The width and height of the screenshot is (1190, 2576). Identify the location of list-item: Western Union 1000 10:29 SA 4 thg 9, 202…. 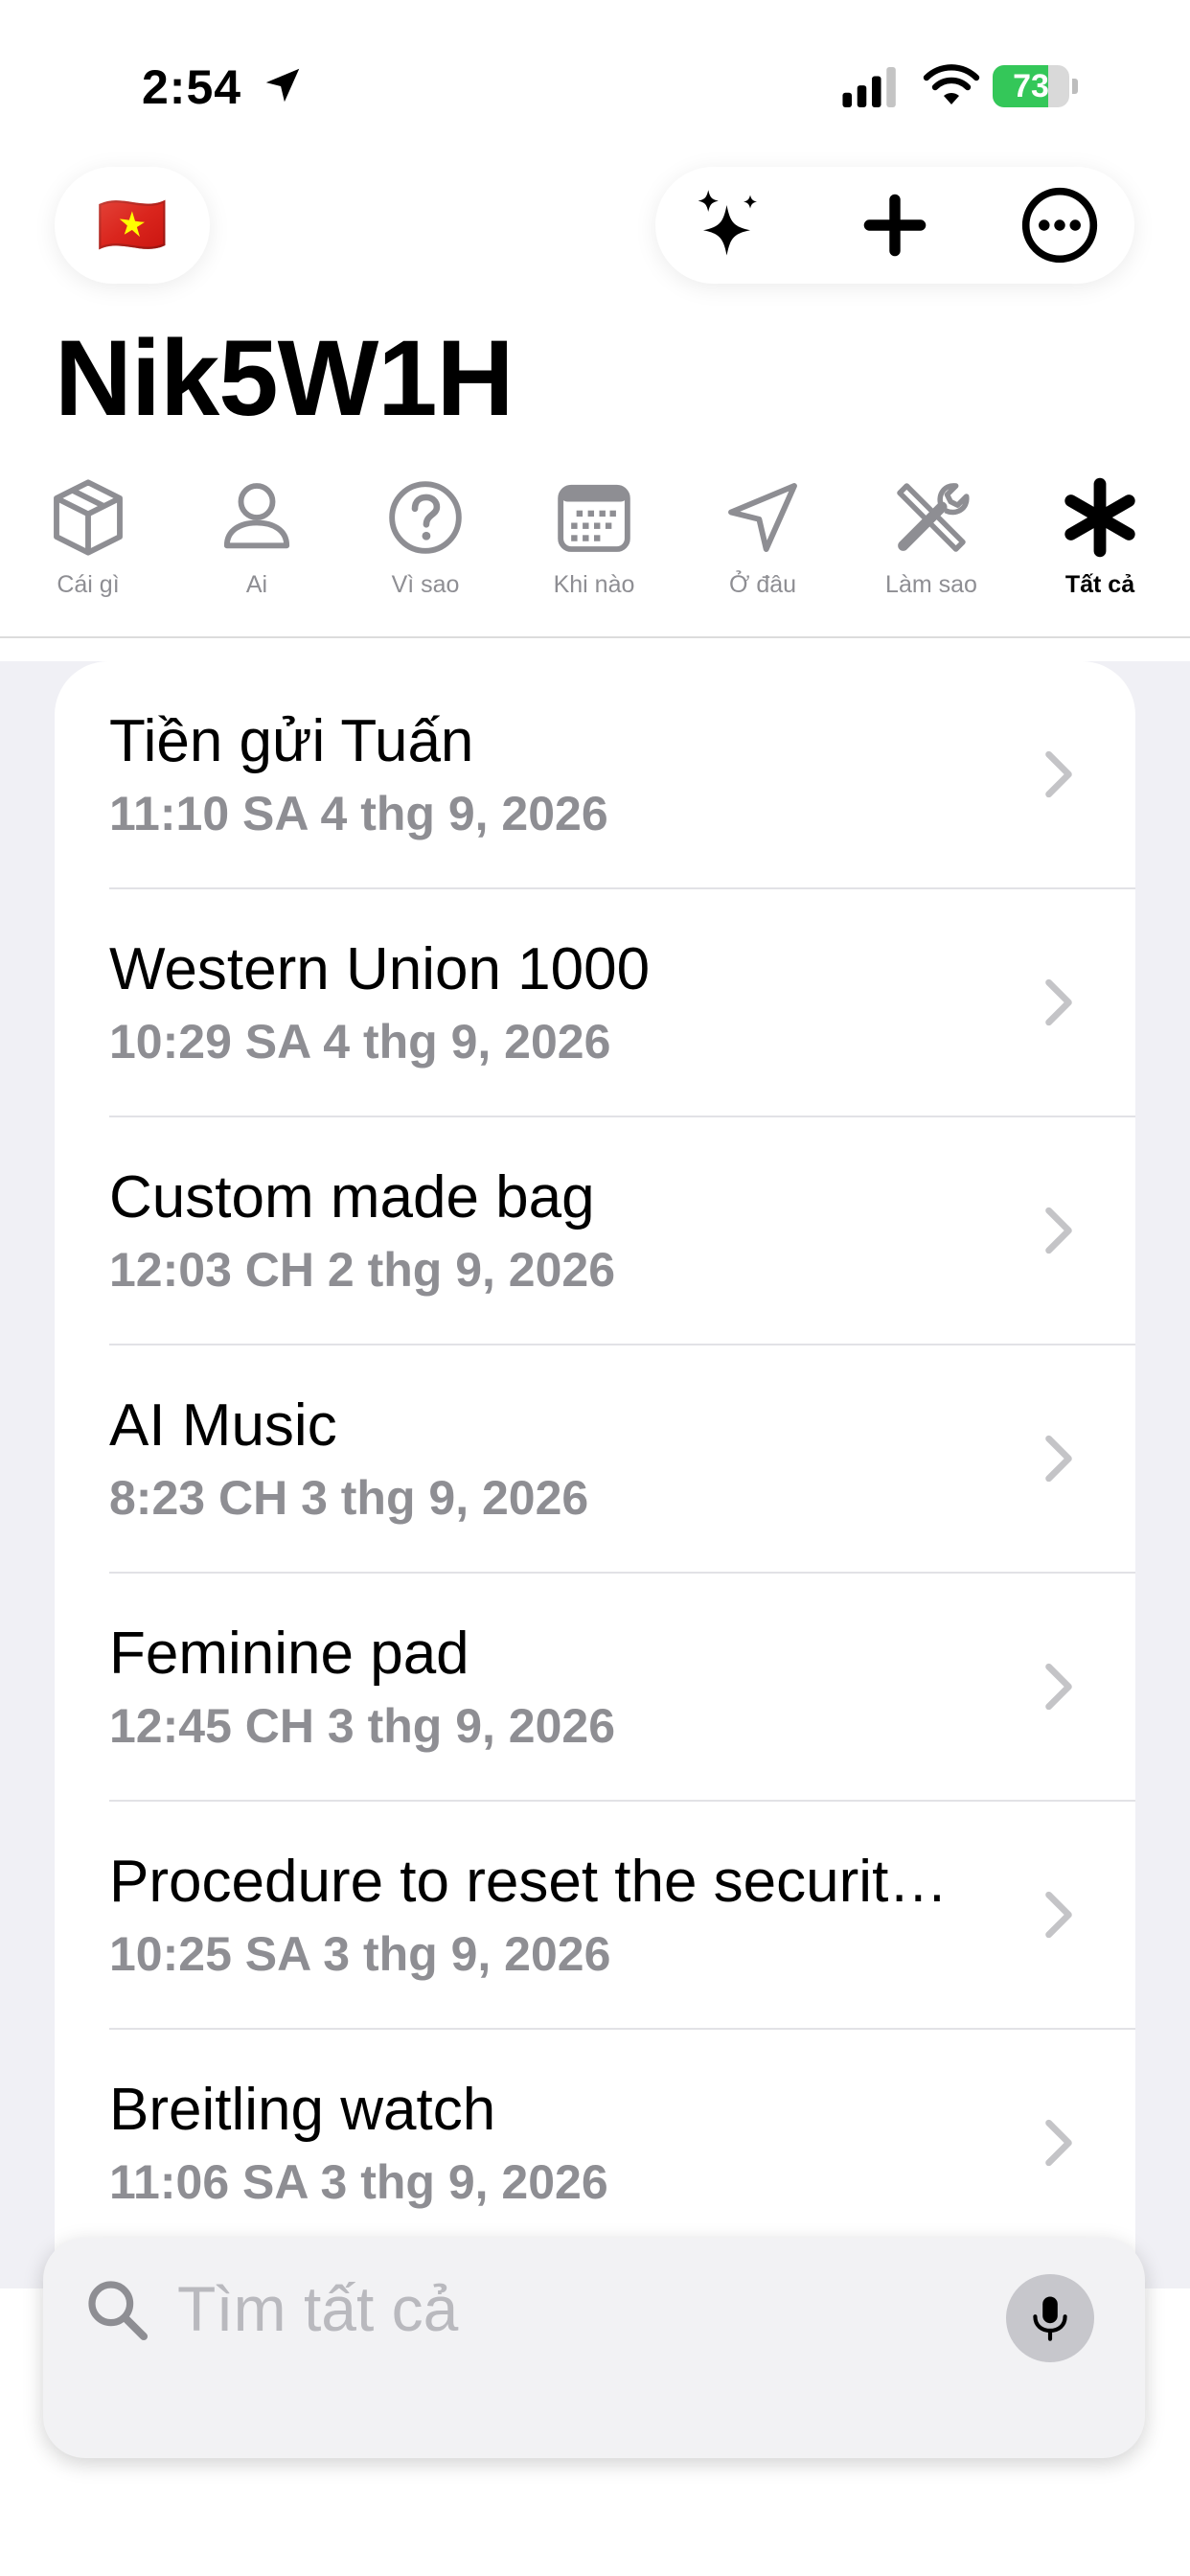
(595, 1003).